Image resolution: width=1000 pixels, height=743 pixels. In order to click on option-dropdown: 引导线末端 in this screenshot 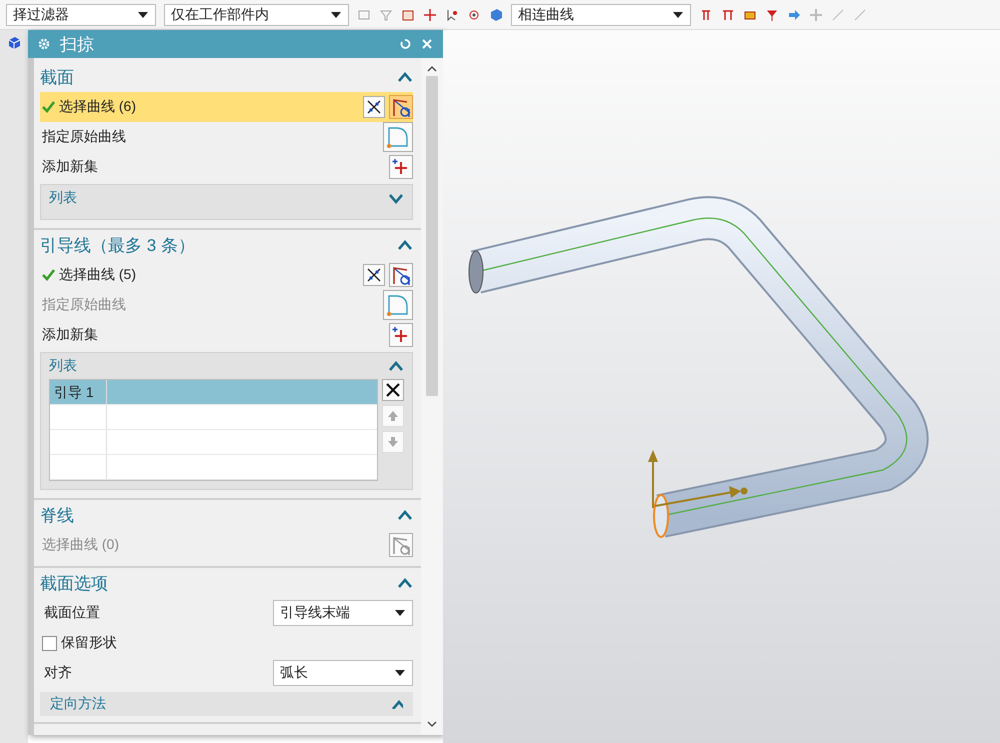, I will do `click(343, 613)`.